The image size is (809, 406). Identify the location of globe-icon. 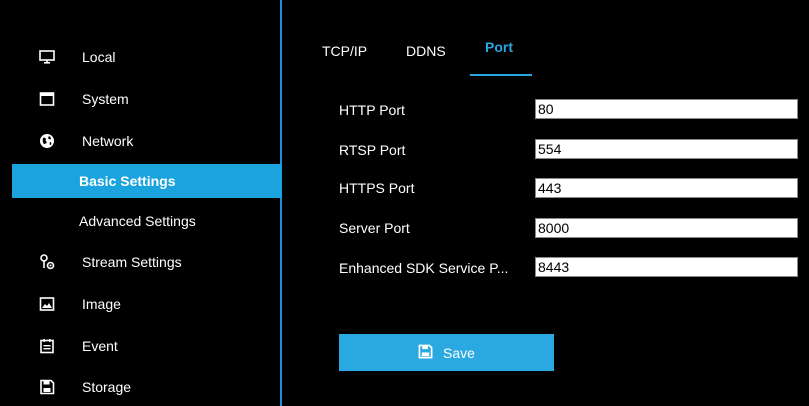
(47, 141).